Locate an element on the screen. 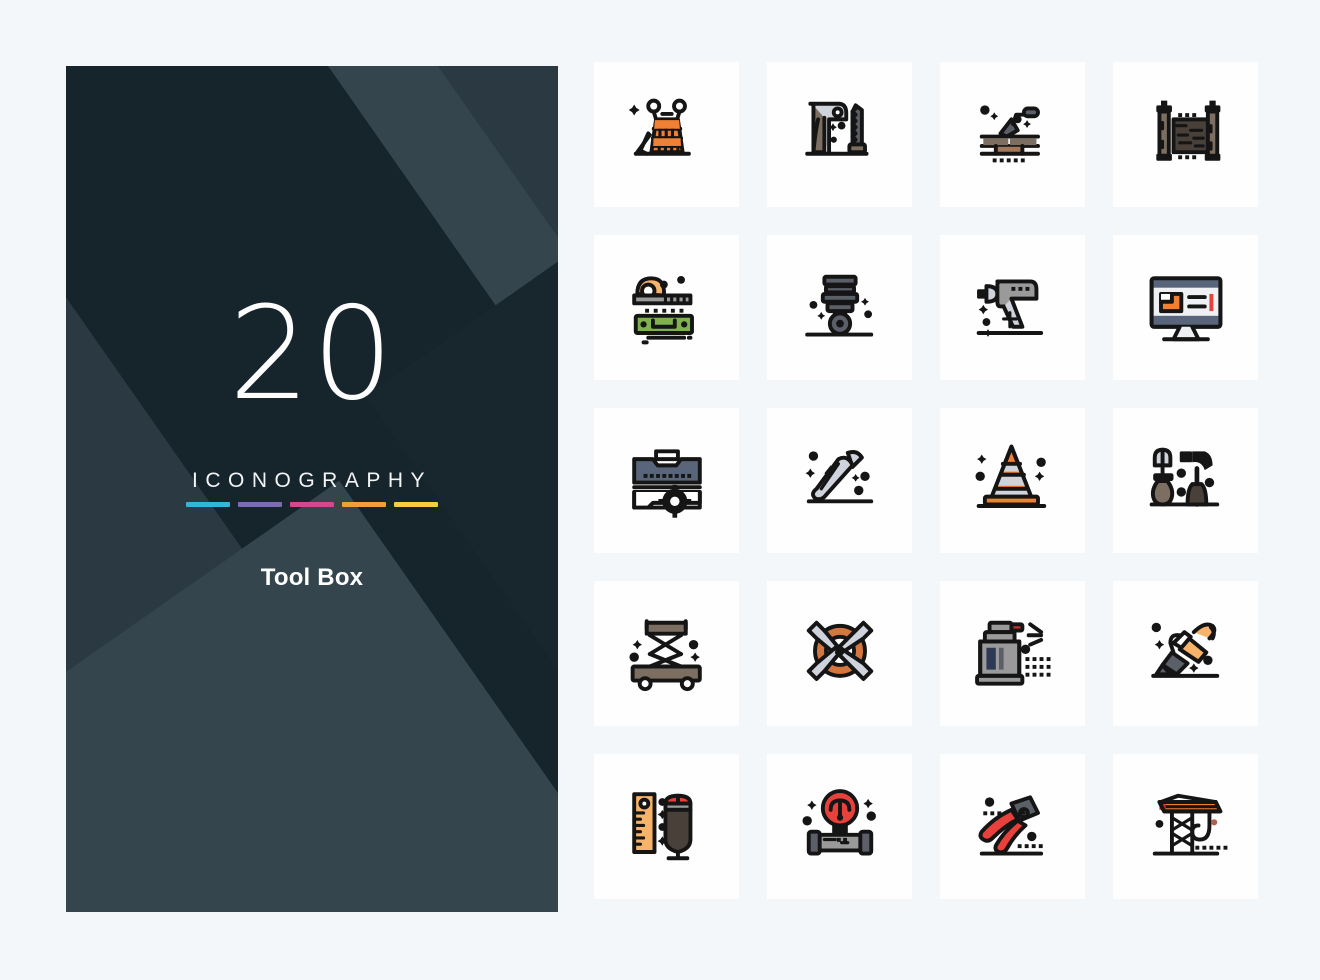  bar-orange is located at coordinates (364, 504).